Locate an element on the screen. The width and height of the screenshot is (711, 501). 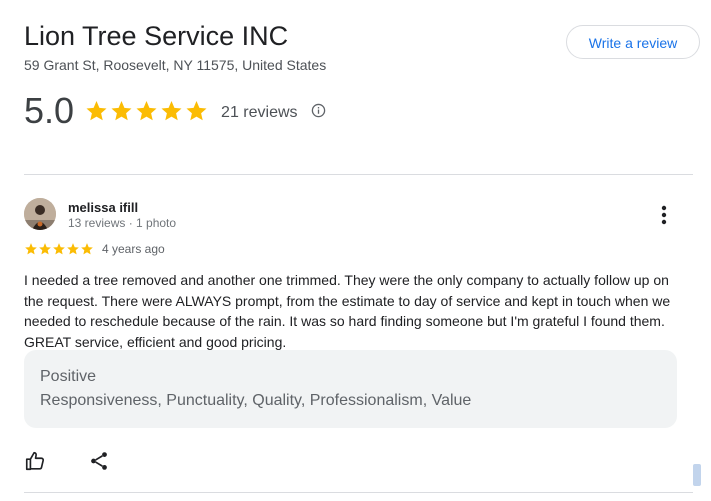
avatar-image is located at coordinates (40, 214).